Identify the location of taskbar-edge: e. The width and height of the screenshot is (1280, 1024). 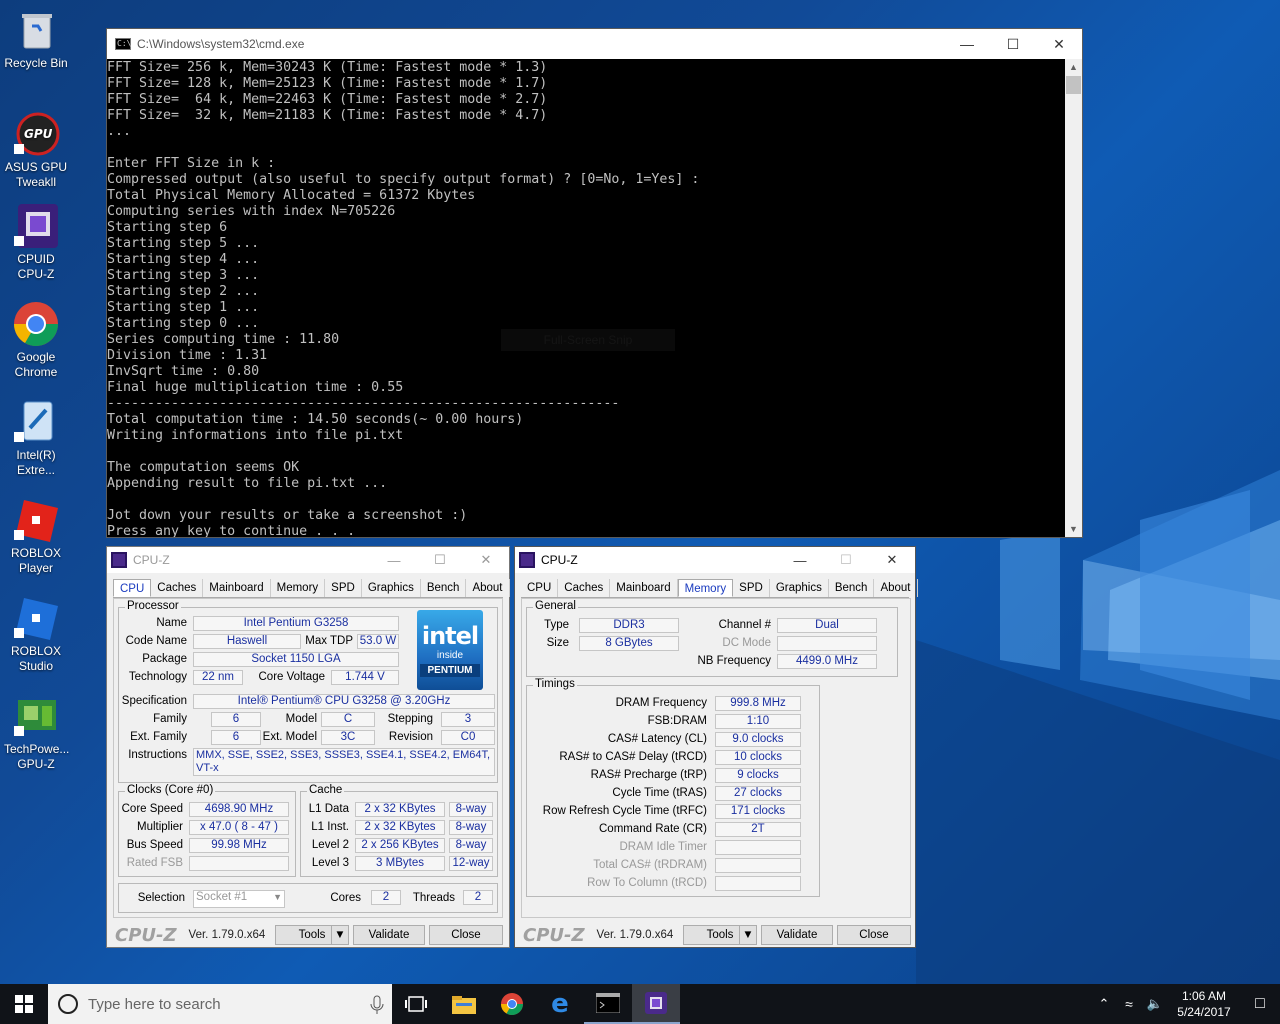
(560, 1004).